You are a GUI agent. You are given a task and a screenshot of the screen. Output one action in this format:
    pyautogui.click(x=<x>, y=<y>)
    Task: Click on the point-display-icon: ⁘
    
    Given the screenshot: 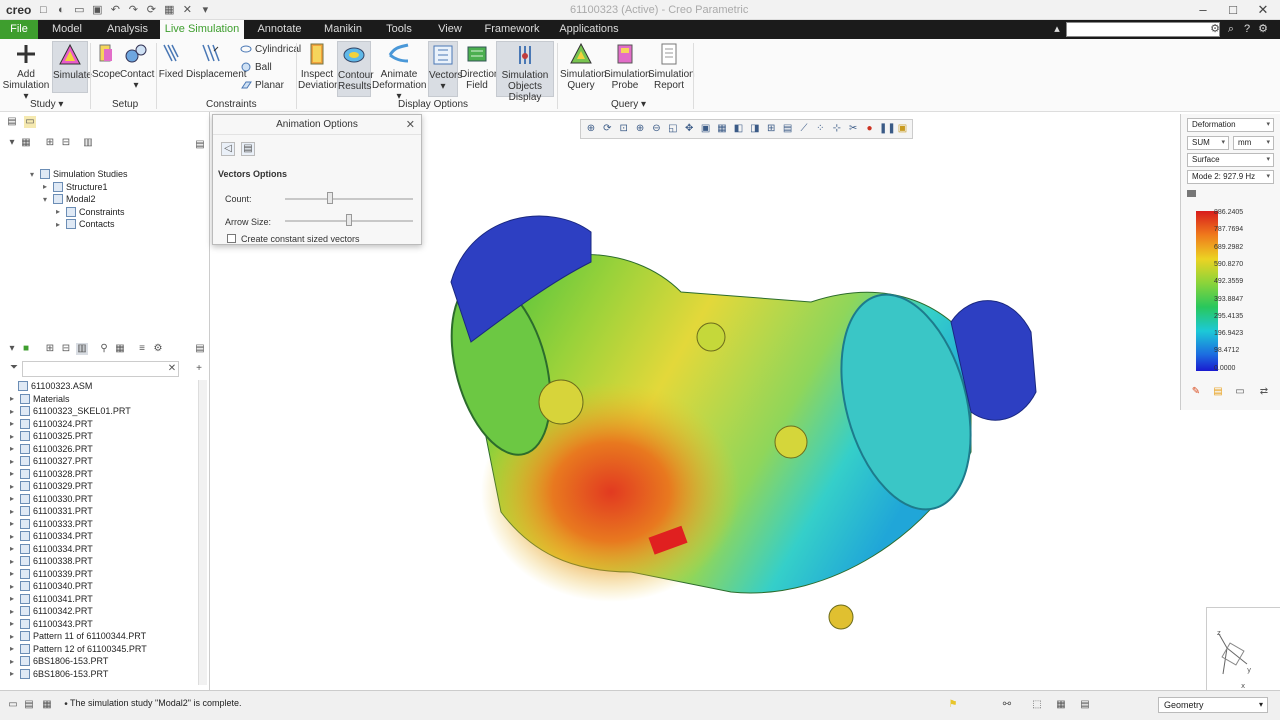 What is the action you would take?
    pyautogui.click(x=820, y=129)
    